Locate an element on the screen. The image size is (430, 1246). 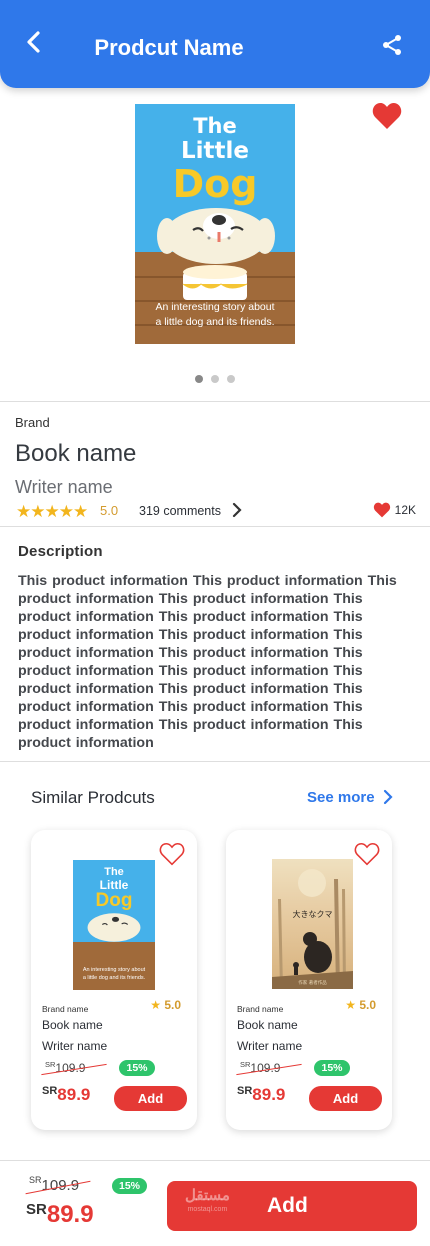
cover-title-line1: The is located at coordinates (215, 126).